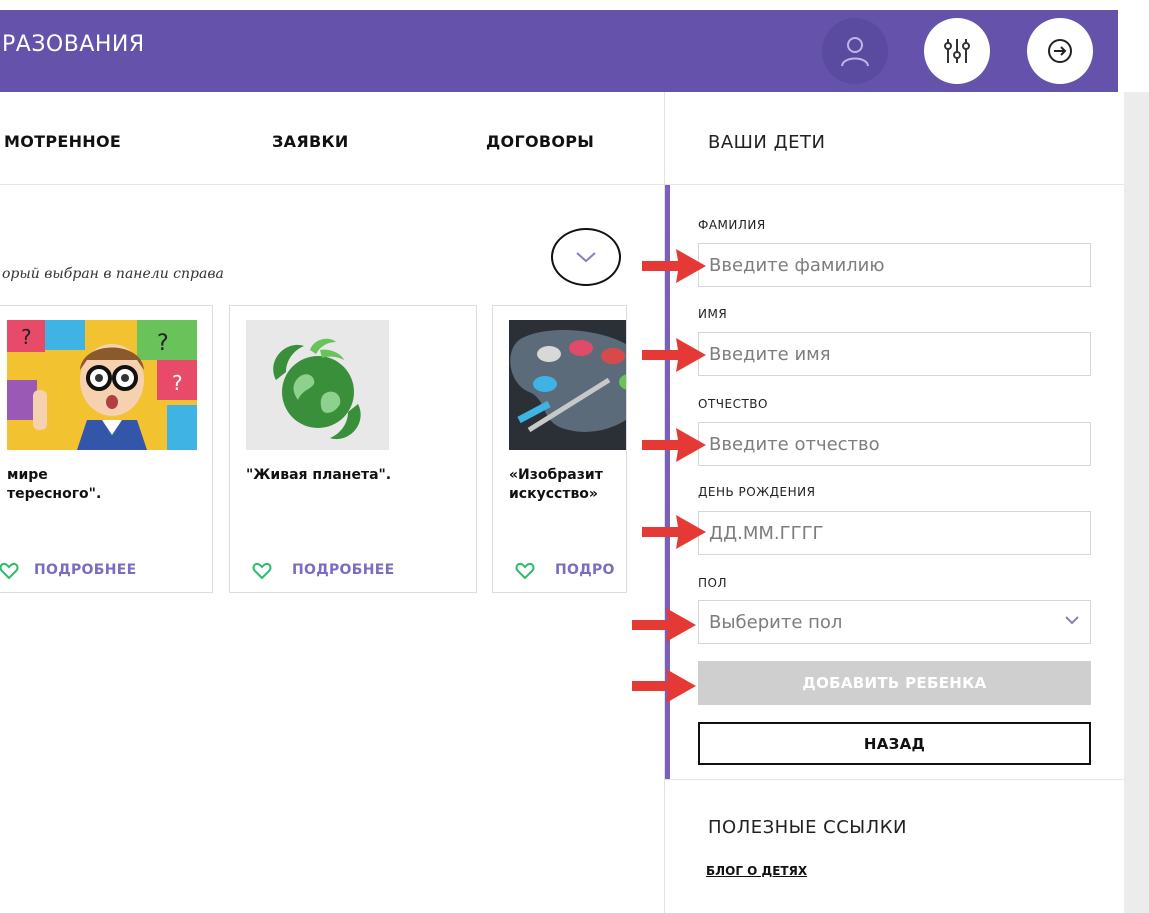 The height and width of the screenshot is (913, 1149). I want to click on tab-applications: ЗАЯВКИ, so click(310, 141).